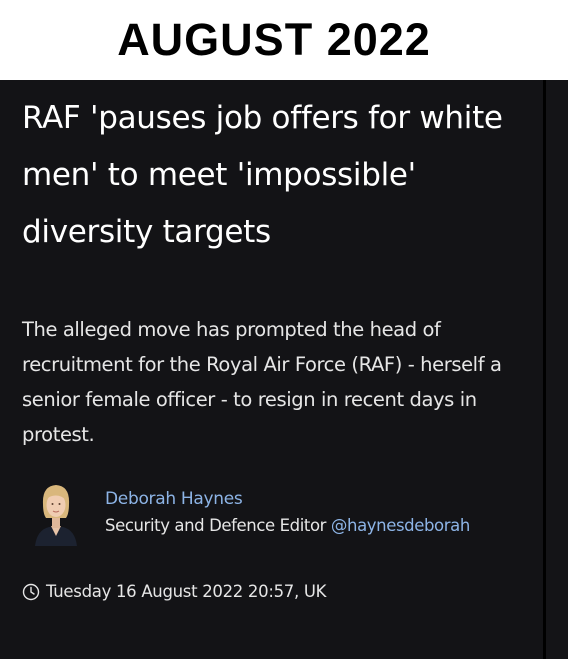 Image resolution: width=568 pixels, height=659 pixels. I want to click on author-name-link: Deborah Haynes, so click(174, 499).